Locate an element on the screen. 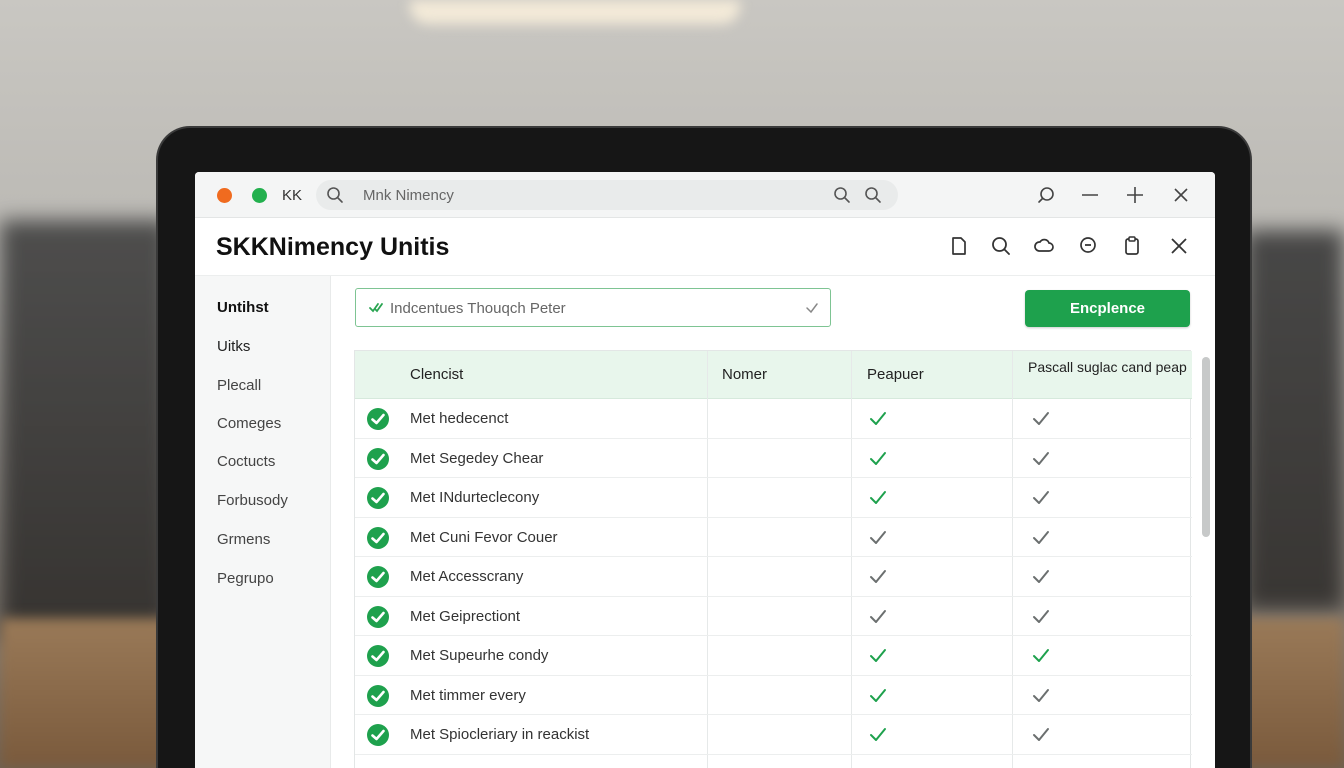 Image resolution: width=1344 pixels, height=768 pixels. row-name: Met INdurteclecony is located at coordinates (475, 497).